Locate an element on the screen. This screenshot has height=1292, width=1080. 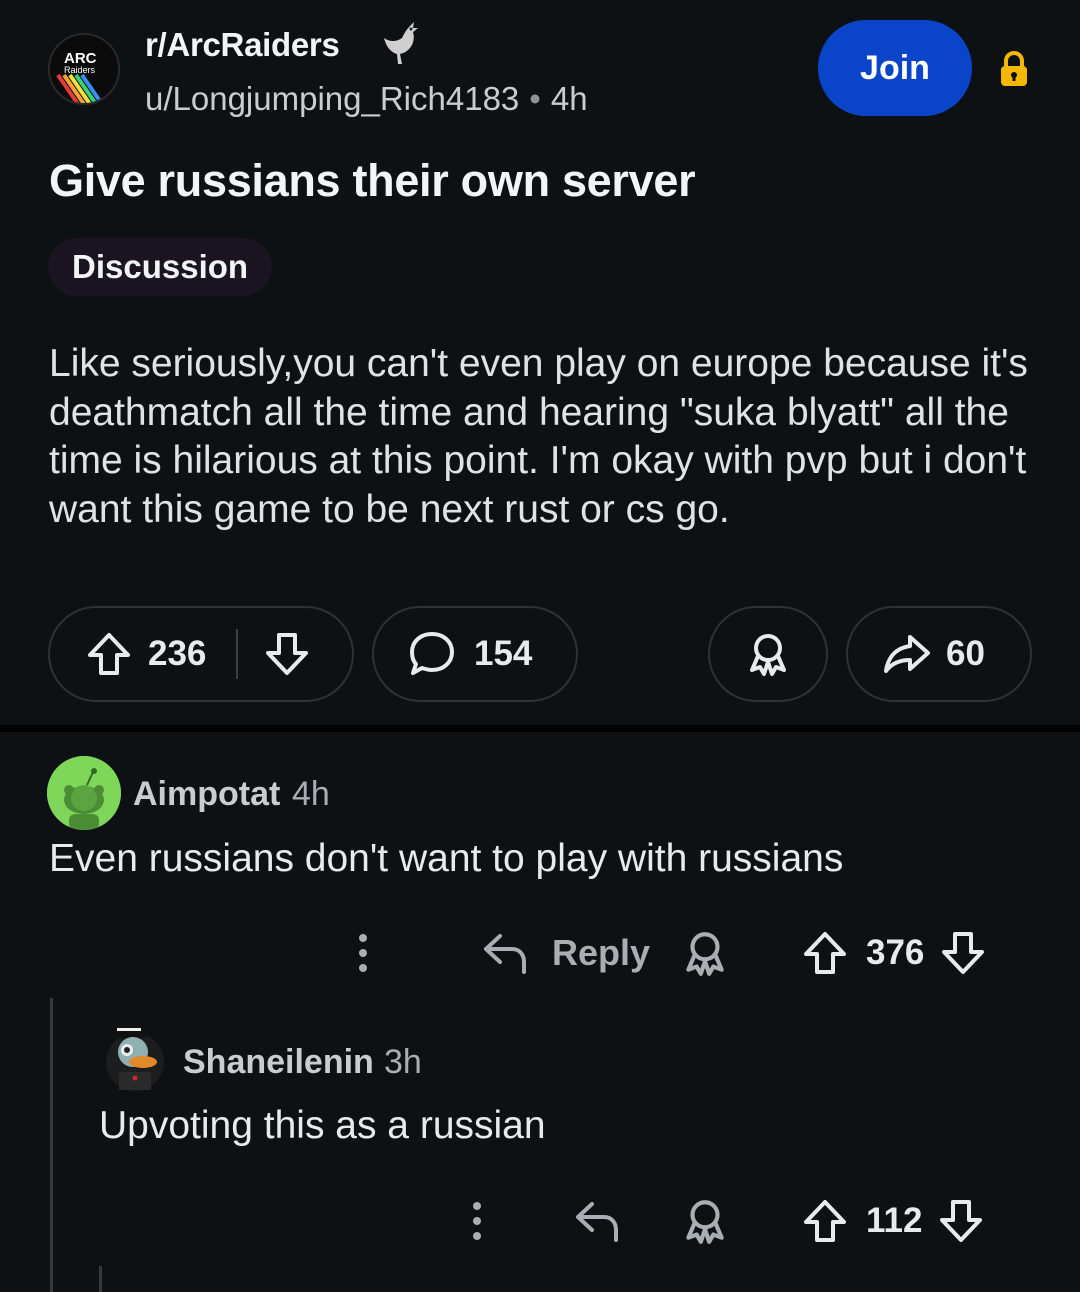
comment-count: 154 is located at coordinates (503, 653).